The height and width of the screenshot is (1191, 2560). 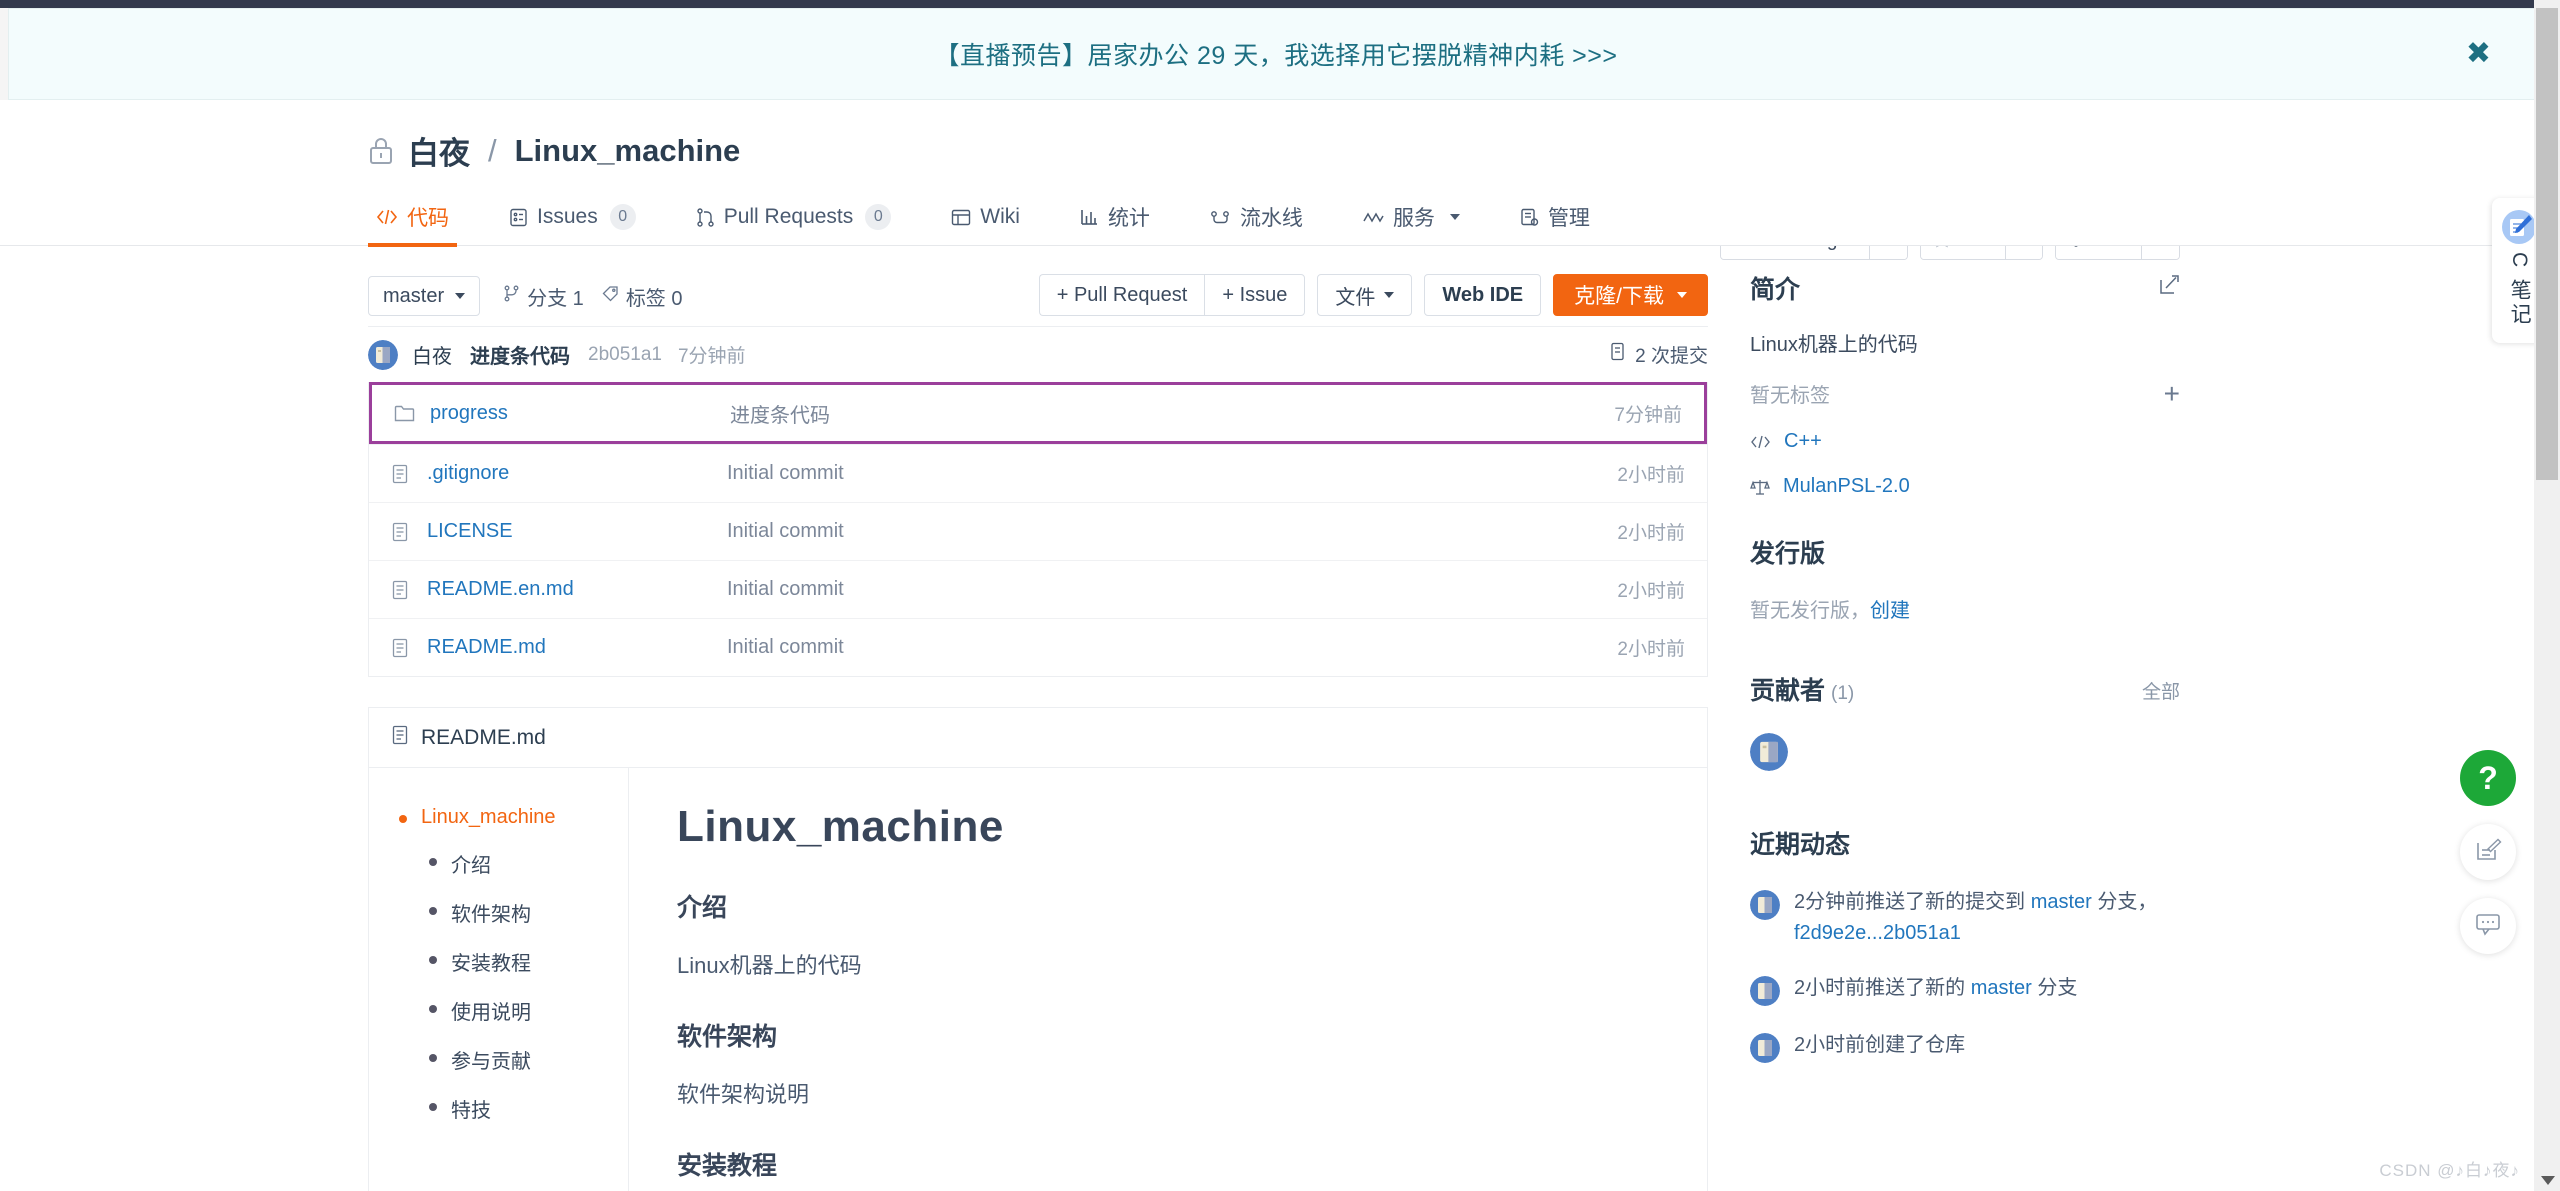 I want to click on chat-button, so click(x=2488, y=926).